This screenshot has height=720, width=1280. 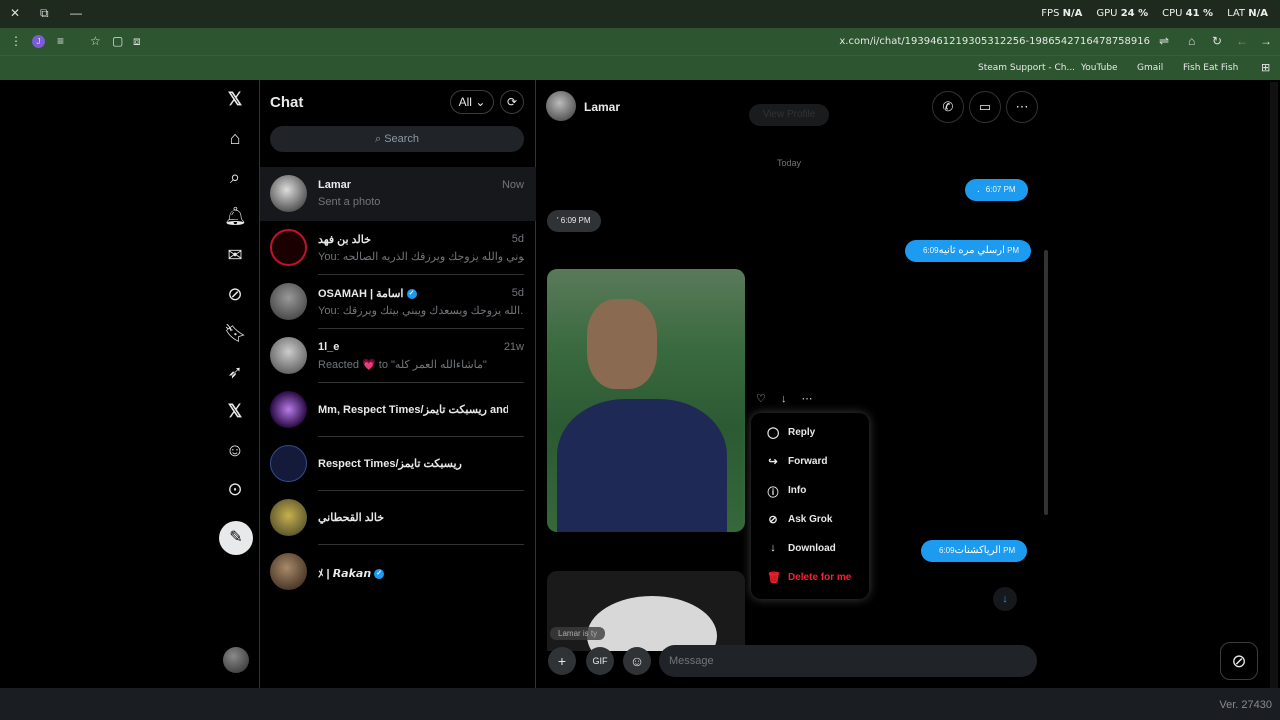 I want to click on download-arrow-icon: ↓, so click(x=784, y=399).